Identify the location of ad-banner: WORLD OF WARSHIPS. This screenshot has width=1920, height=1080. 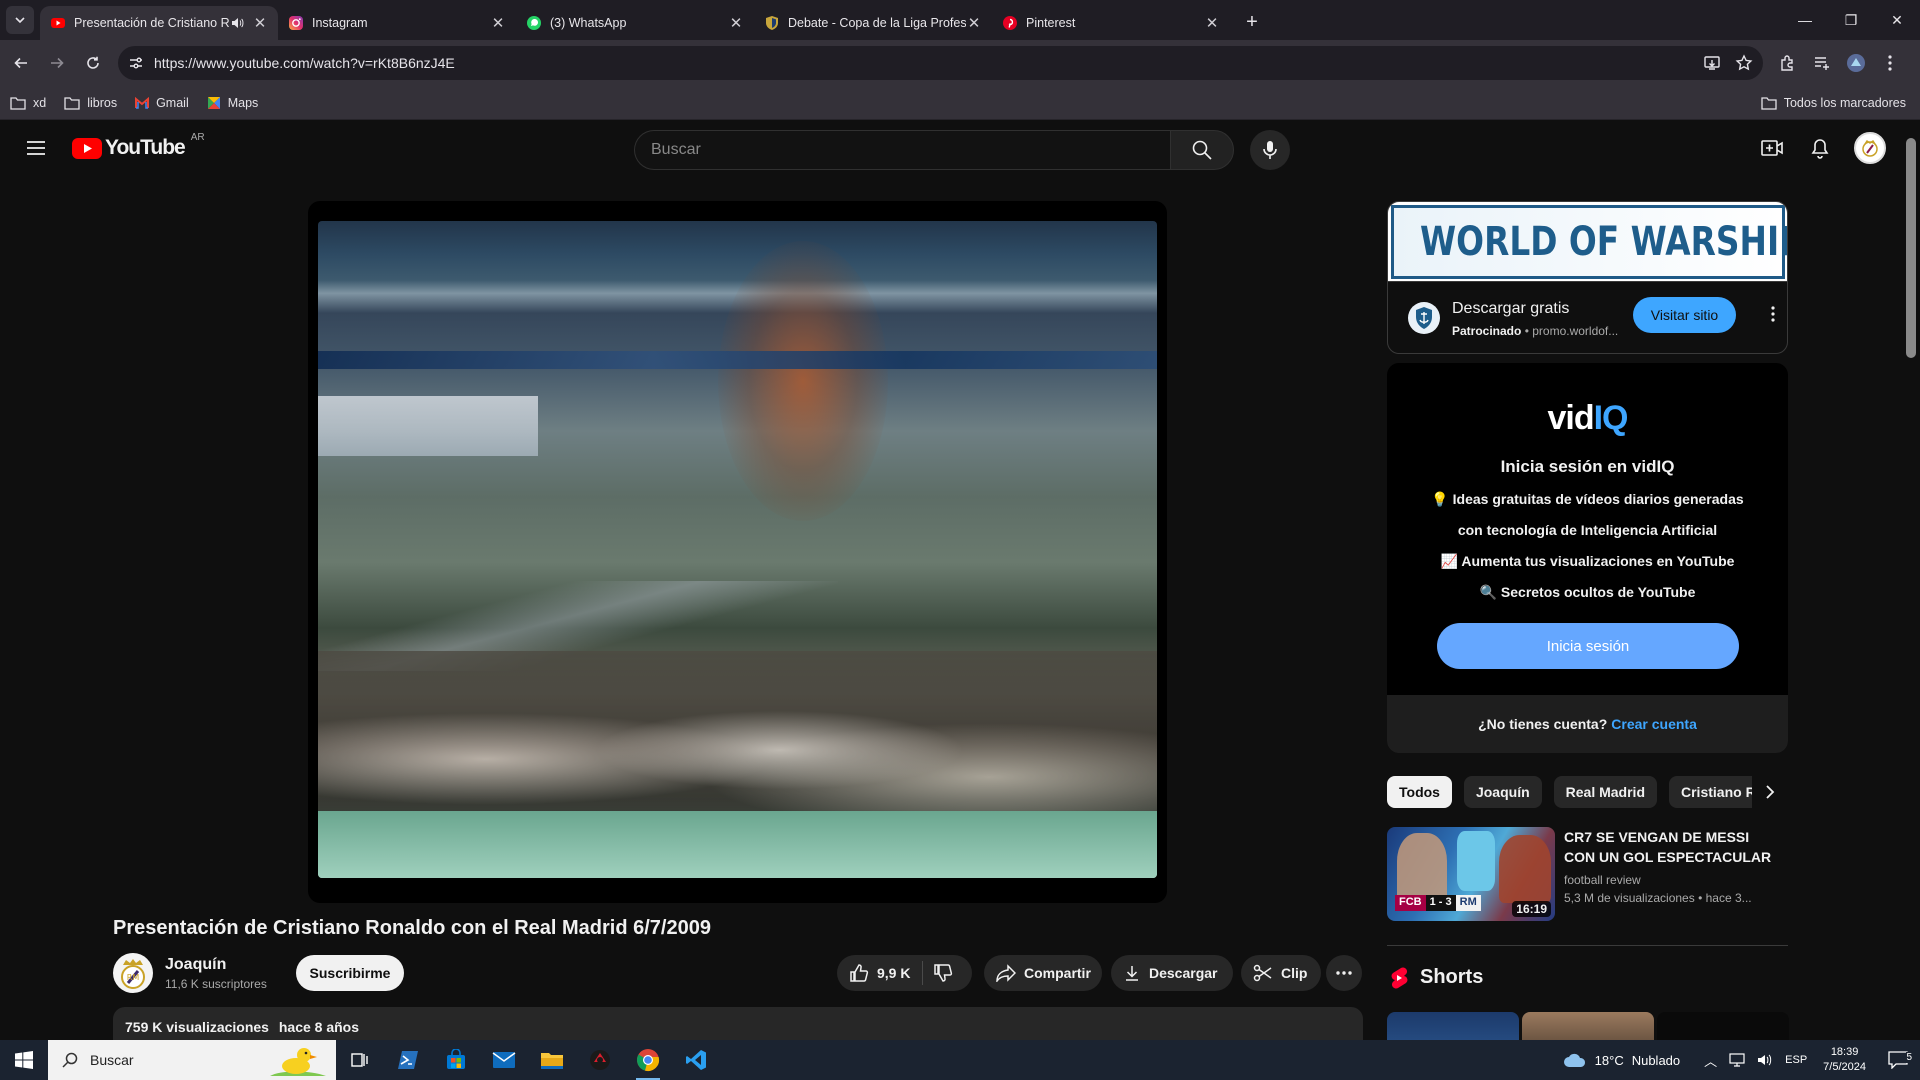
(1587, 242).